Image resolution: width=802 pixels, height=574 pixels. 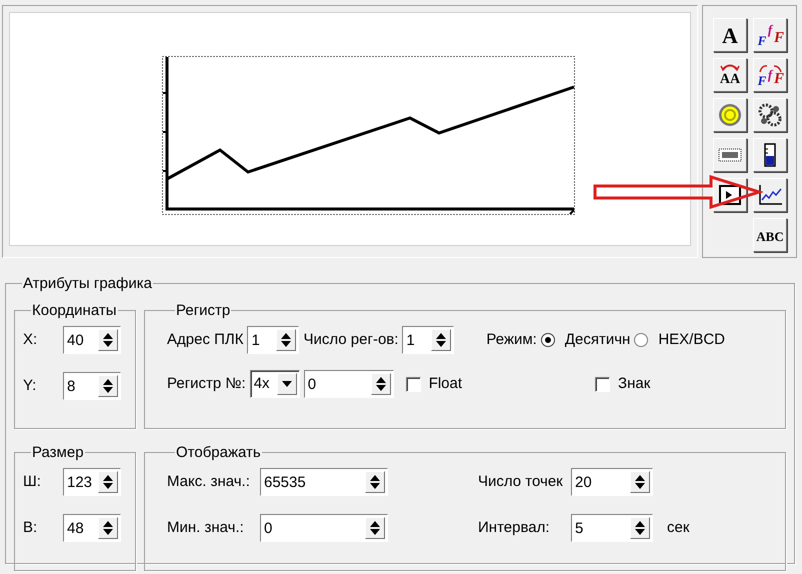 I want to click on gears-icon, so click(x=770, y=115).